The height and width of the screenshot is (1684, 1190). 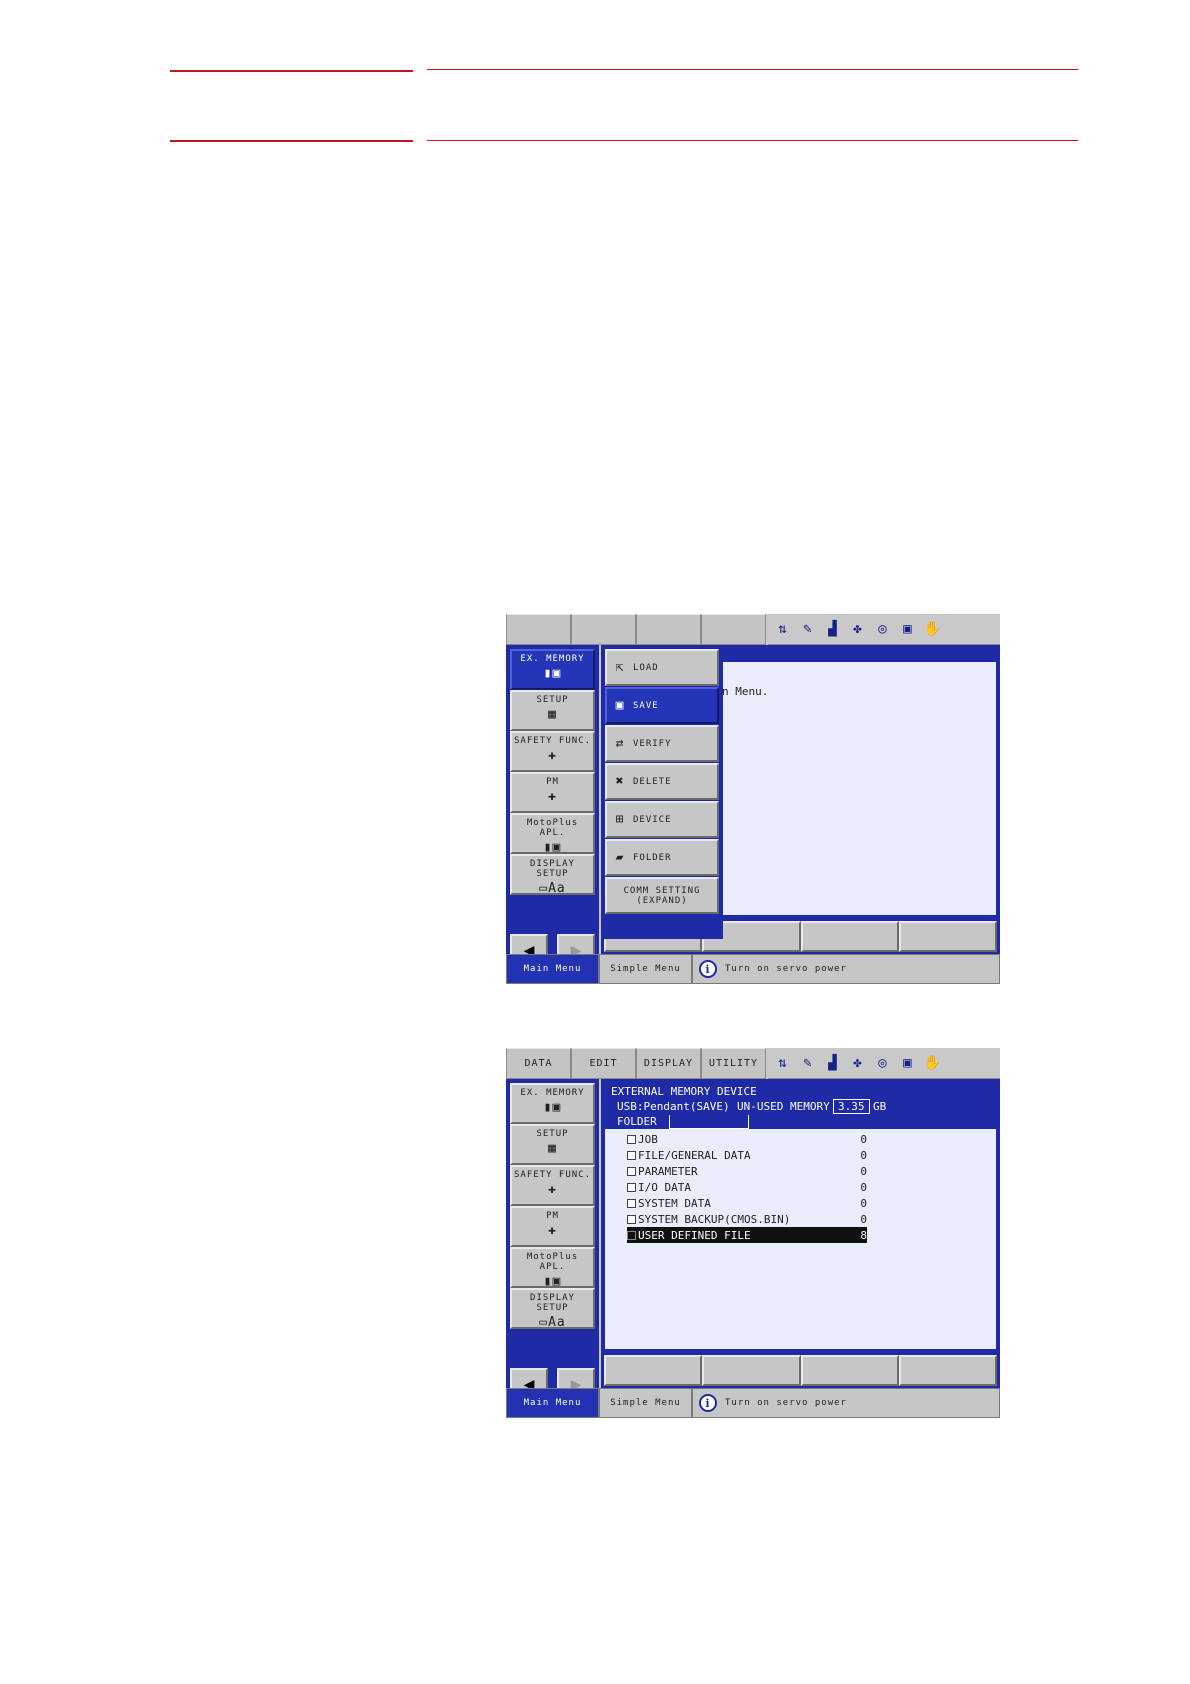 What do you see at coordinates (662, 857) in the screenshot?
I see `submenu-item: ▰ FOLDER` at bounding box center [662, 857].